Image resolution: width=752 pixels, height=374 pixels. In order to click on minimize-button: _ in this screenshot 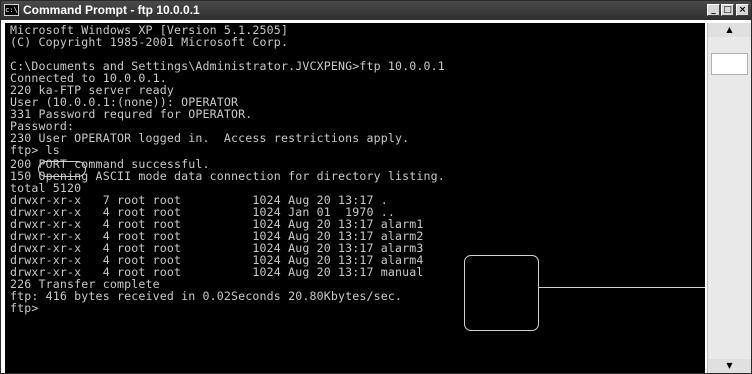, I will do `click(713, 10)`.